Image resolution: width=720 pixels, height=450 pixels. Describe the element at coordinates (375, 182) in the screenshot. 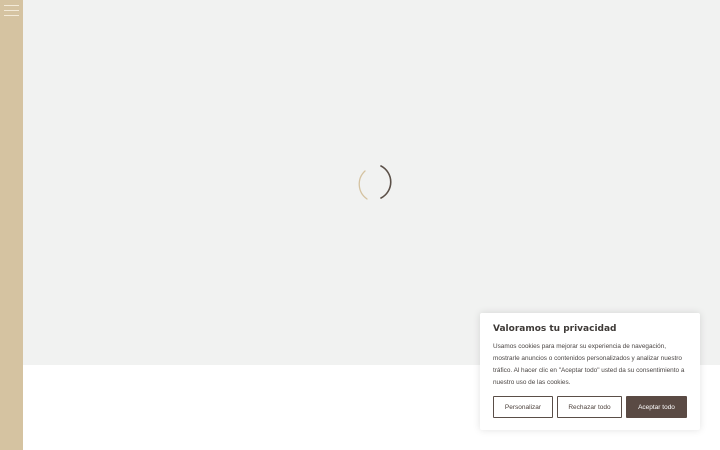

I see `loading-spinner-icon` at that location.